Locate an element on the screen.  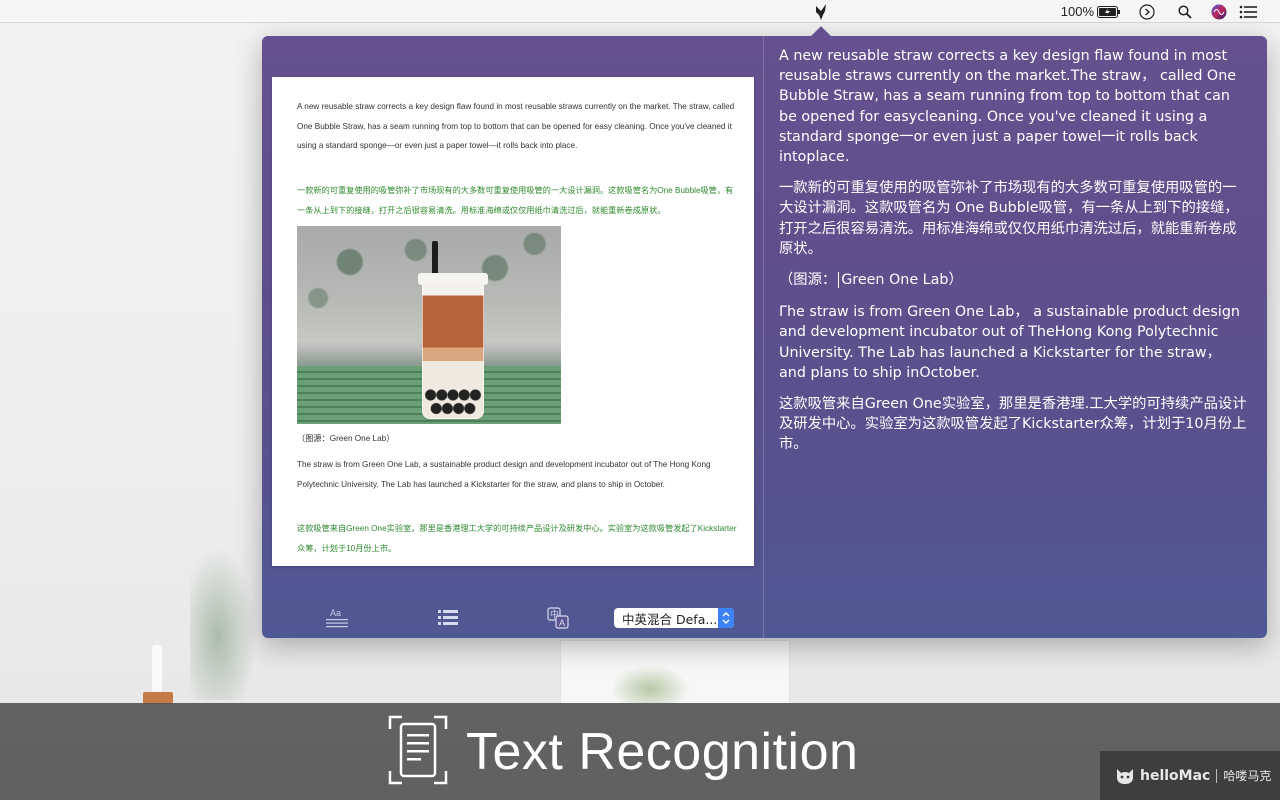
search-icon is located at coordinates (1185, 11).